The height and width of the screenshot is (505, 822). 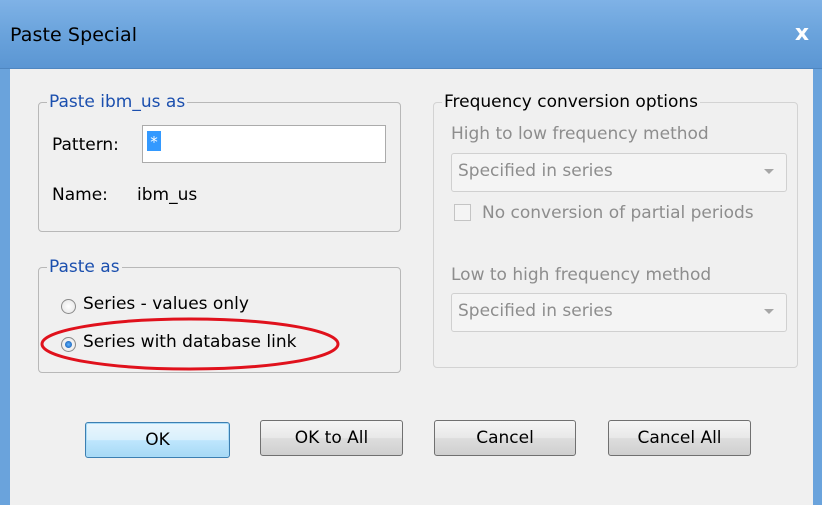 What do you see at coordinates (802, 34) in the screenshot?
I see `close-icon: x` at bounding box center [802, 34].